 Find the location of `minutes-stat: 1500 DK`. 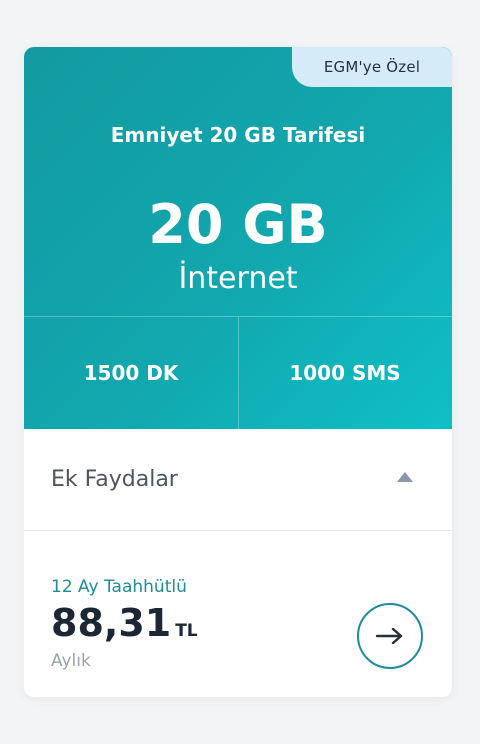

minutes-stat: 1500 DK is located at coordinates (131, 373).